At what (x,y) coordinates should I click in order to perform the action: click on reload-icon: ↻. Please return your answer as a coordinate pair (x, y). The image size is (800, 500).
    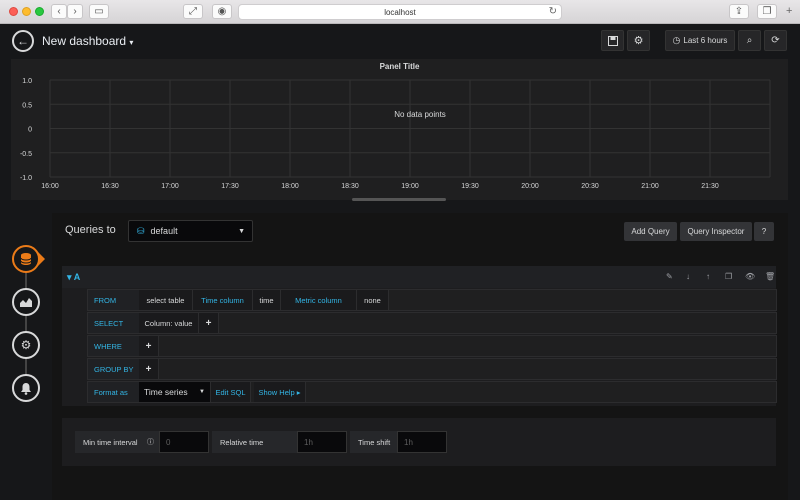
    Looking at the image, I should click on (553, 11).